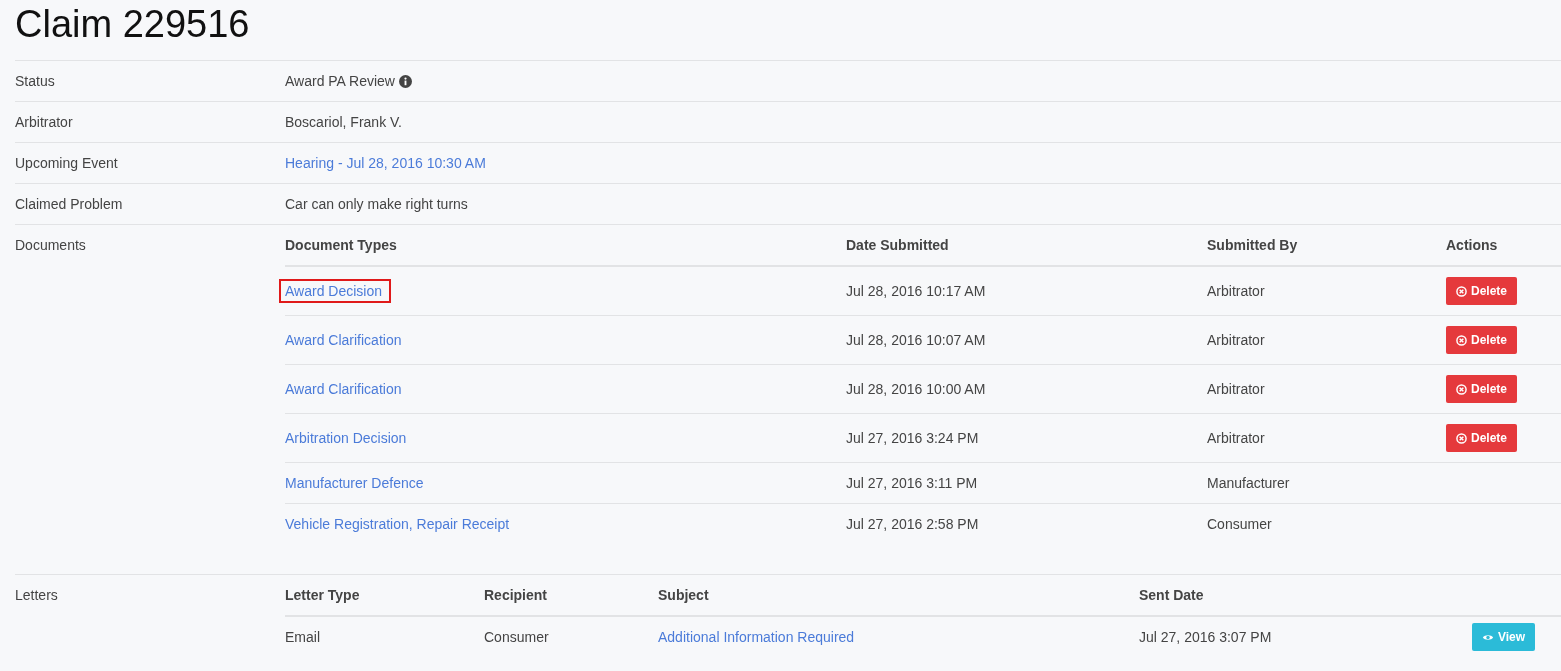  What do you see at coordinates (1171, 595) in the screenshot?
I see `column-header: Sent Date` at bounding box center [1171, 595].